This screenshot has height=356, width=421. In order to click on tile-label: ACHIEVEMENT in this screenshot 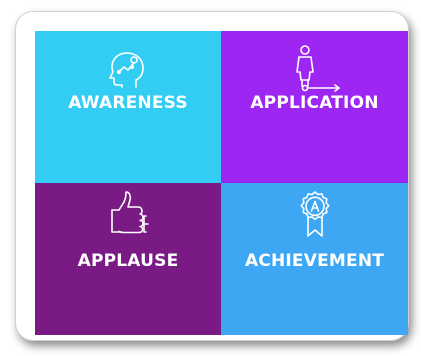, I will do `click(314, 261)`.